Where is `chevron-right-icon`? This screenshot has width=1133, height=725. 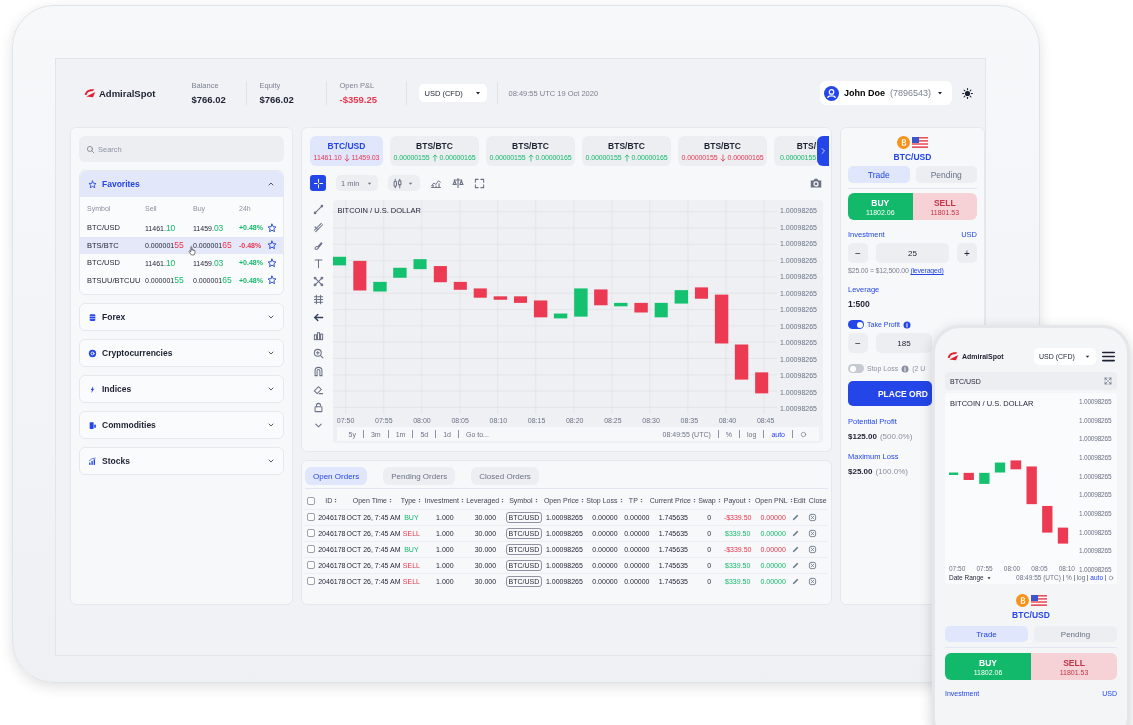 chevron-right-icon is located at coordinates (823, 151).